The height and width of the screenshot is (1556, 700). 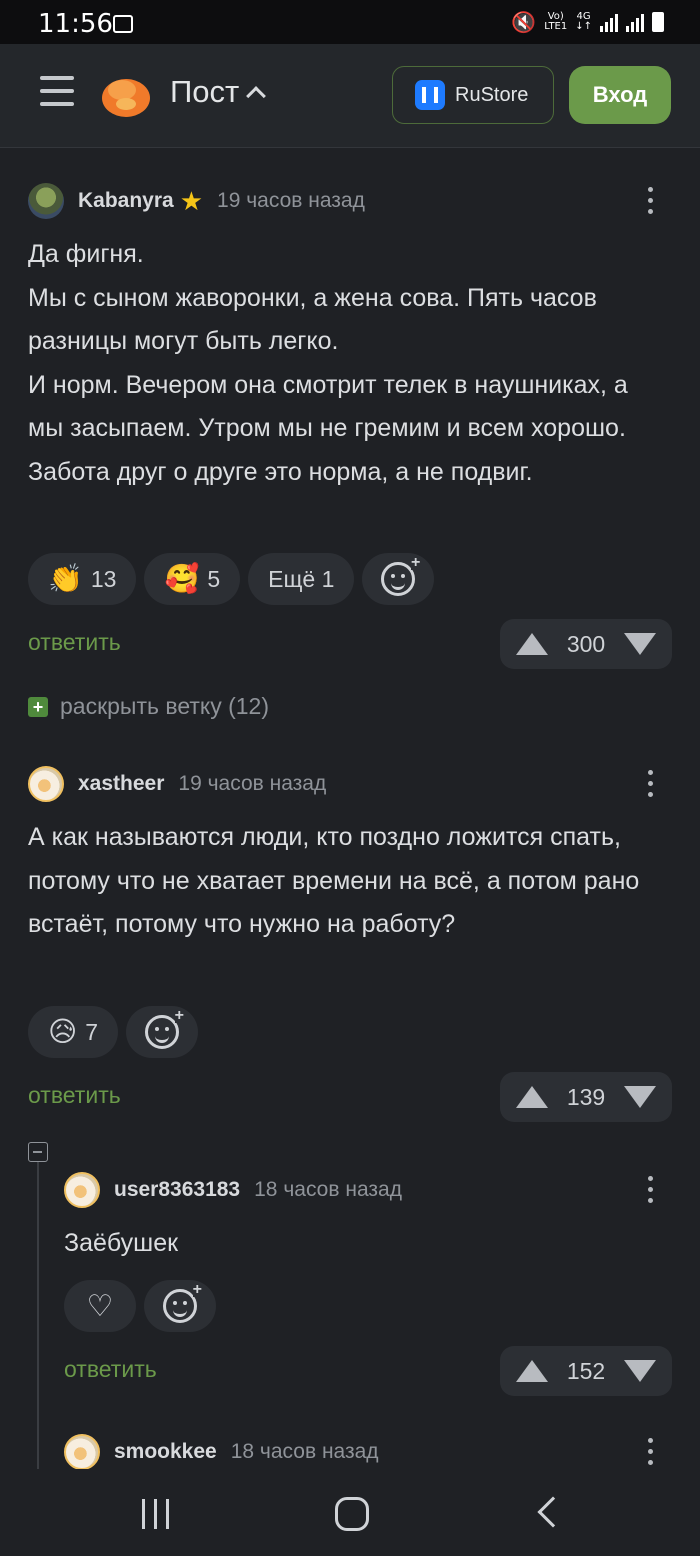 What do you see at coordinates (350, 96) in the screenshot?
I see `app-header: Пост RuStore Вход` at bounding box center [350, 96].